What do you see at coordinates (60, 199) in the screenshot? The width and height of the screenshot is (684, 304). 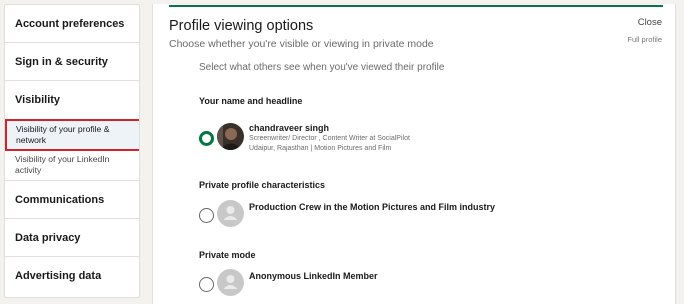 I see `sidebar-item-label: Communications` at bounding box center [60, 199].